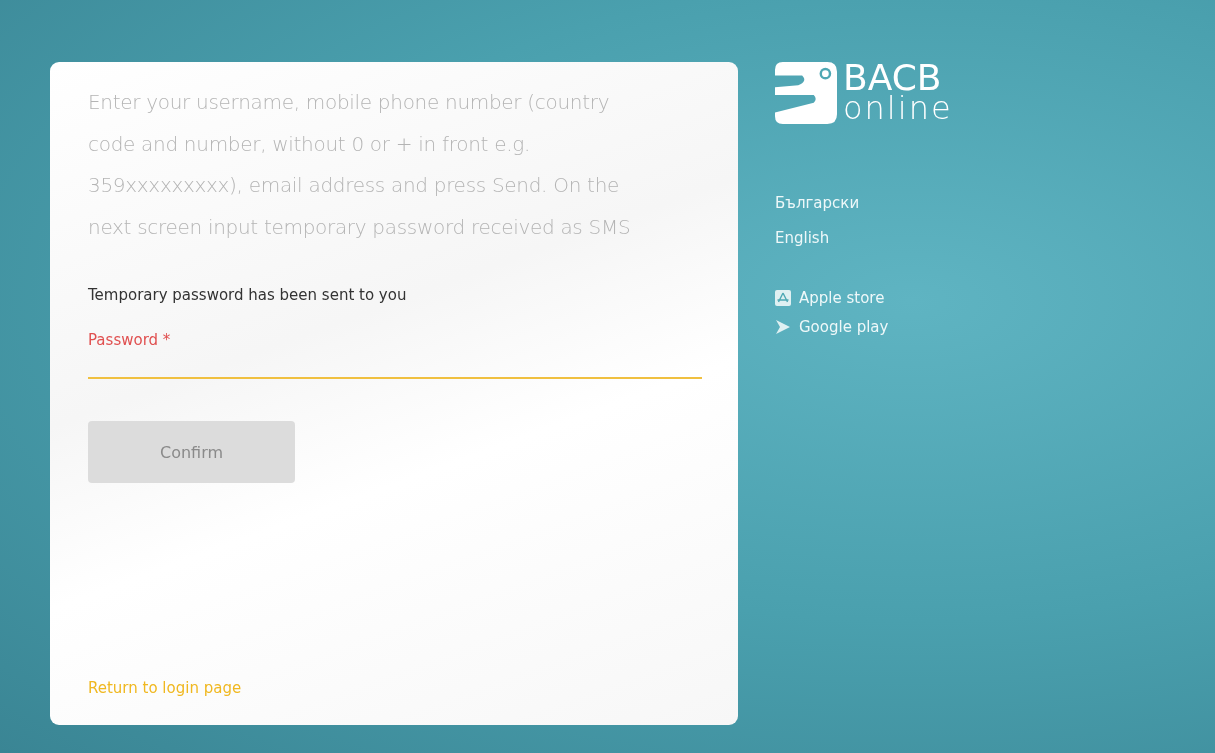  Describe the element at coordinates (783, 298) in the screenshot. I see `app-store-icon` at that location.